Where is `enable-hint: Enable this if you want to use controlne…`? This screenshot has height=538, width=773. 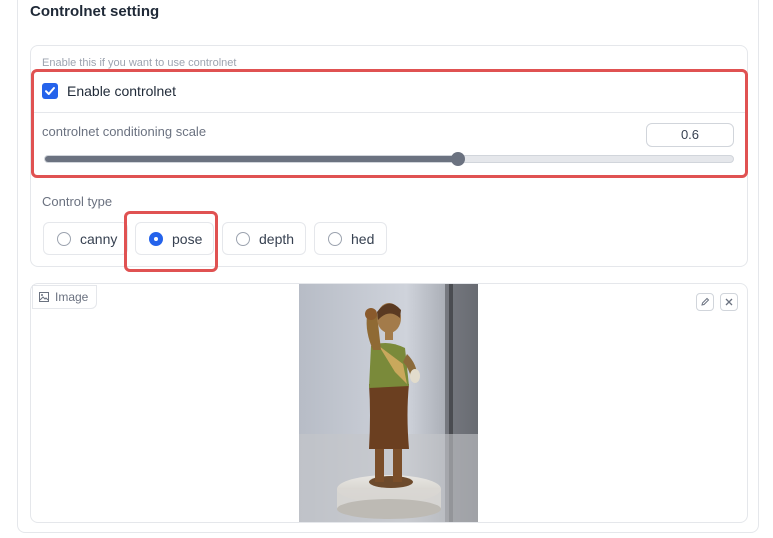 enable-hint: Enable this if you want to use controlne… is located at coordinates (139, 63).